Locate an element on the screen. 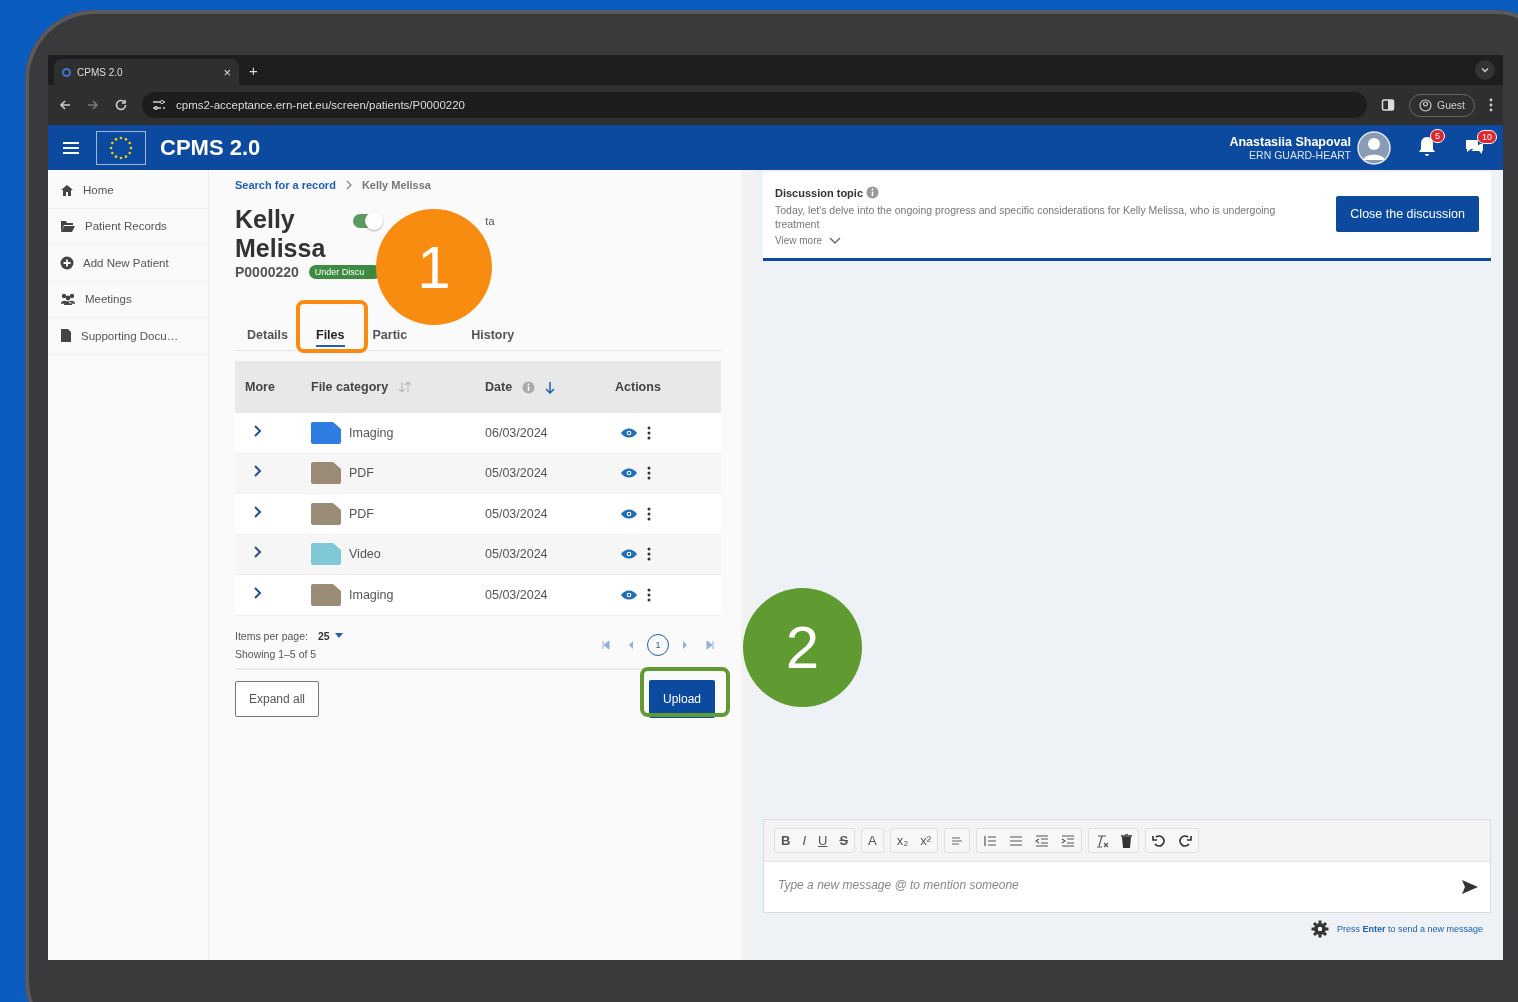 The image size is (1518, 1002). breadcrumb-item: Kelly Melissa is located at coordinates (396, 185).